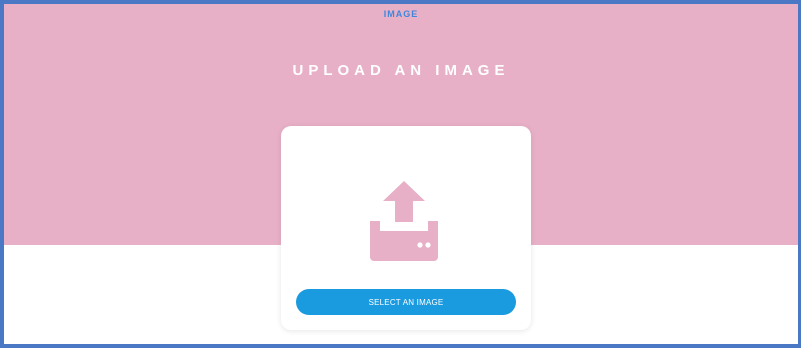 Image resolution: width=801 pixels, height=348 pixels. I want to click on upload-icon, so click(404, 221).